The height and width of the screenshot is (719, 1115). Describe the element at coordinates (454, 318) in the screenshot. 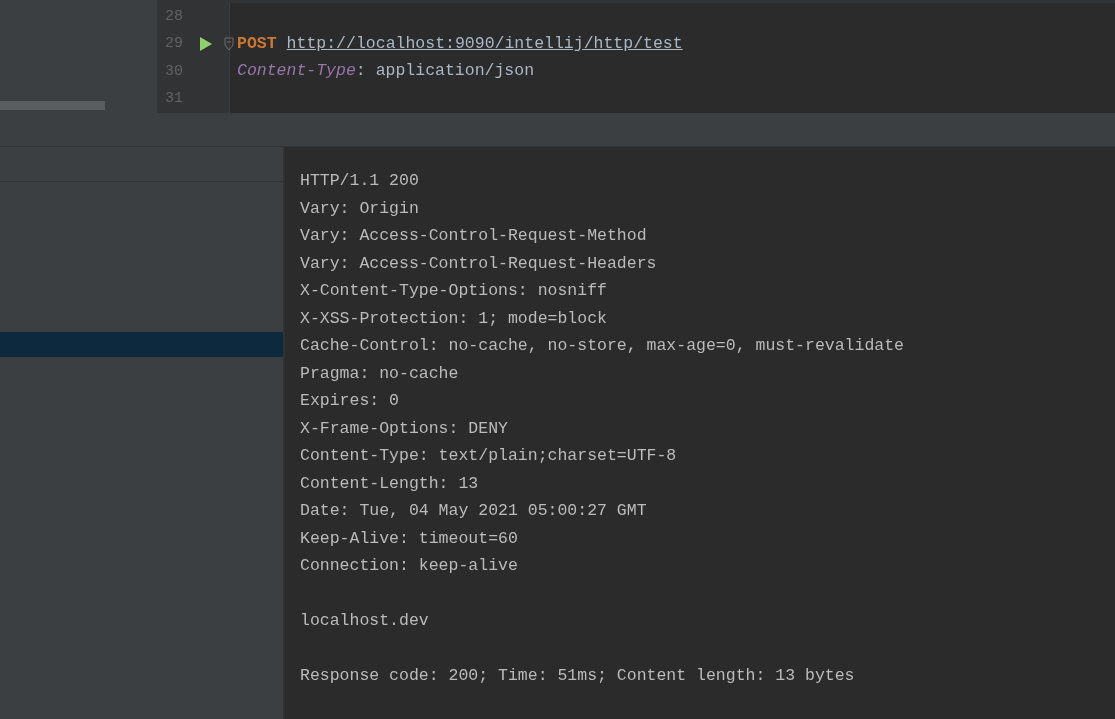

I see `response-header: X-XSS-Protection: 1; mode=block` at that location.